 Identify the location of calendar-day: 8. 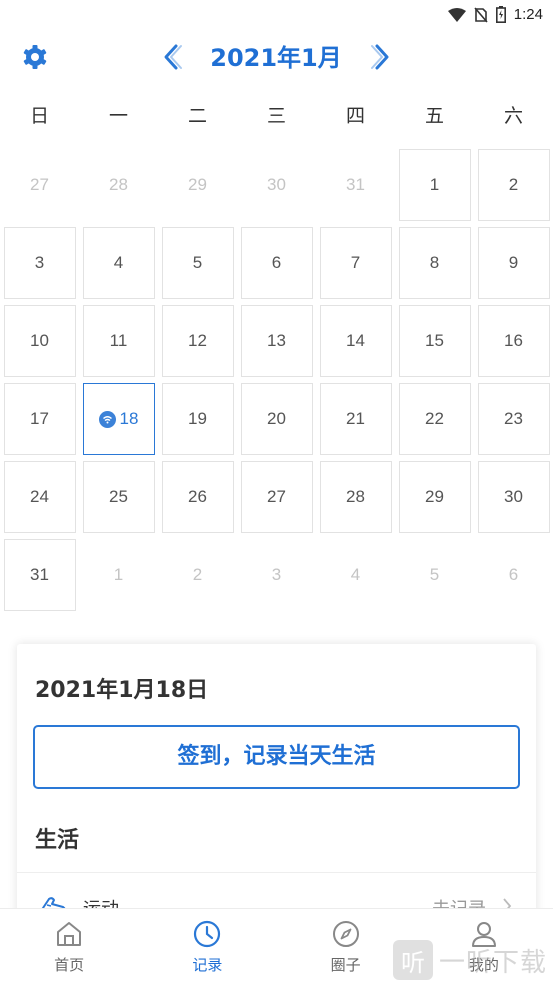
(434, 263).